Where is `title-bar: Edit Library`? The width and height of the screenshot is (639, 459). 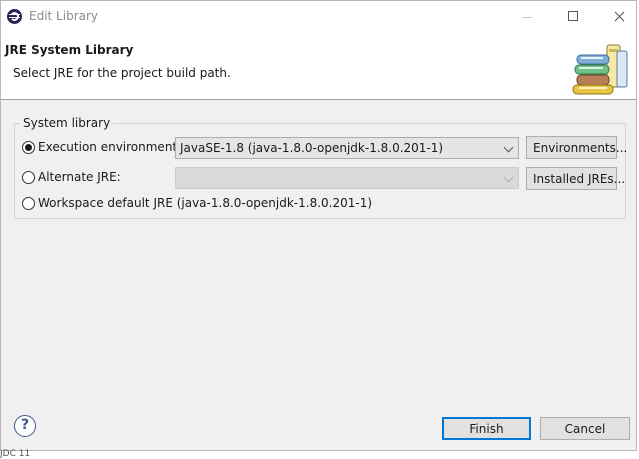
title-bar: Edit Library is located at coordinates (318, 17).